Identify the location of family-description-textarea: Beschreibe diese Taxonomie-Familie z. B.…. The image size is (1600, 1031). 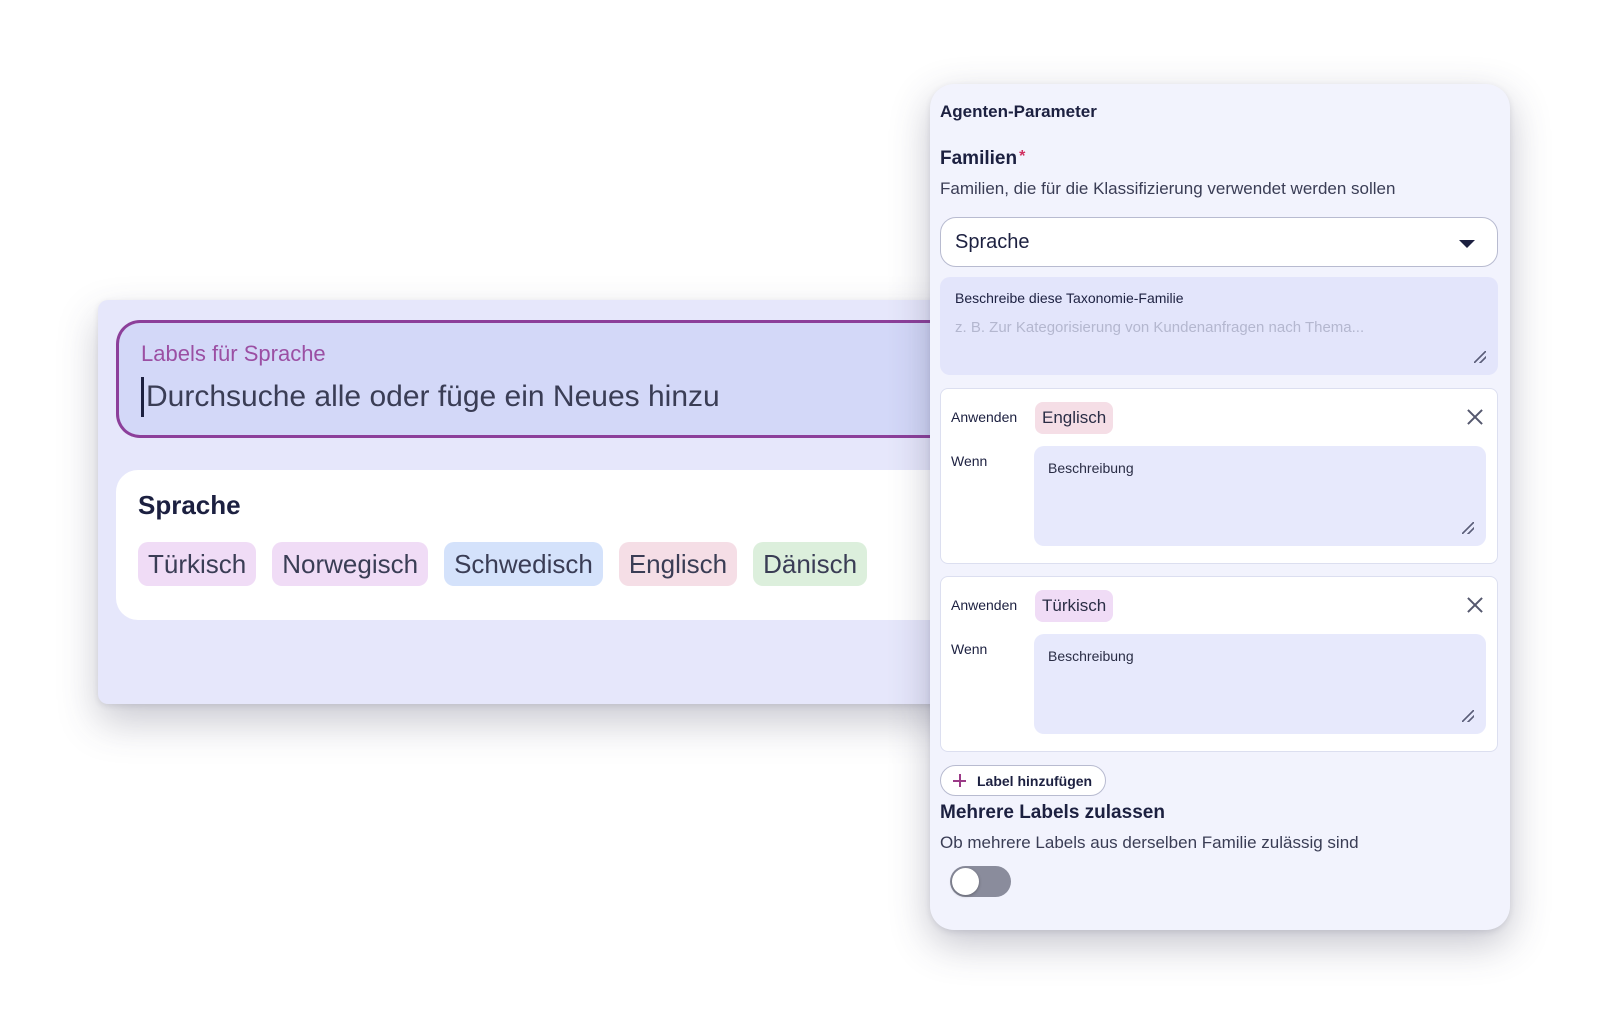
(1219, 326).